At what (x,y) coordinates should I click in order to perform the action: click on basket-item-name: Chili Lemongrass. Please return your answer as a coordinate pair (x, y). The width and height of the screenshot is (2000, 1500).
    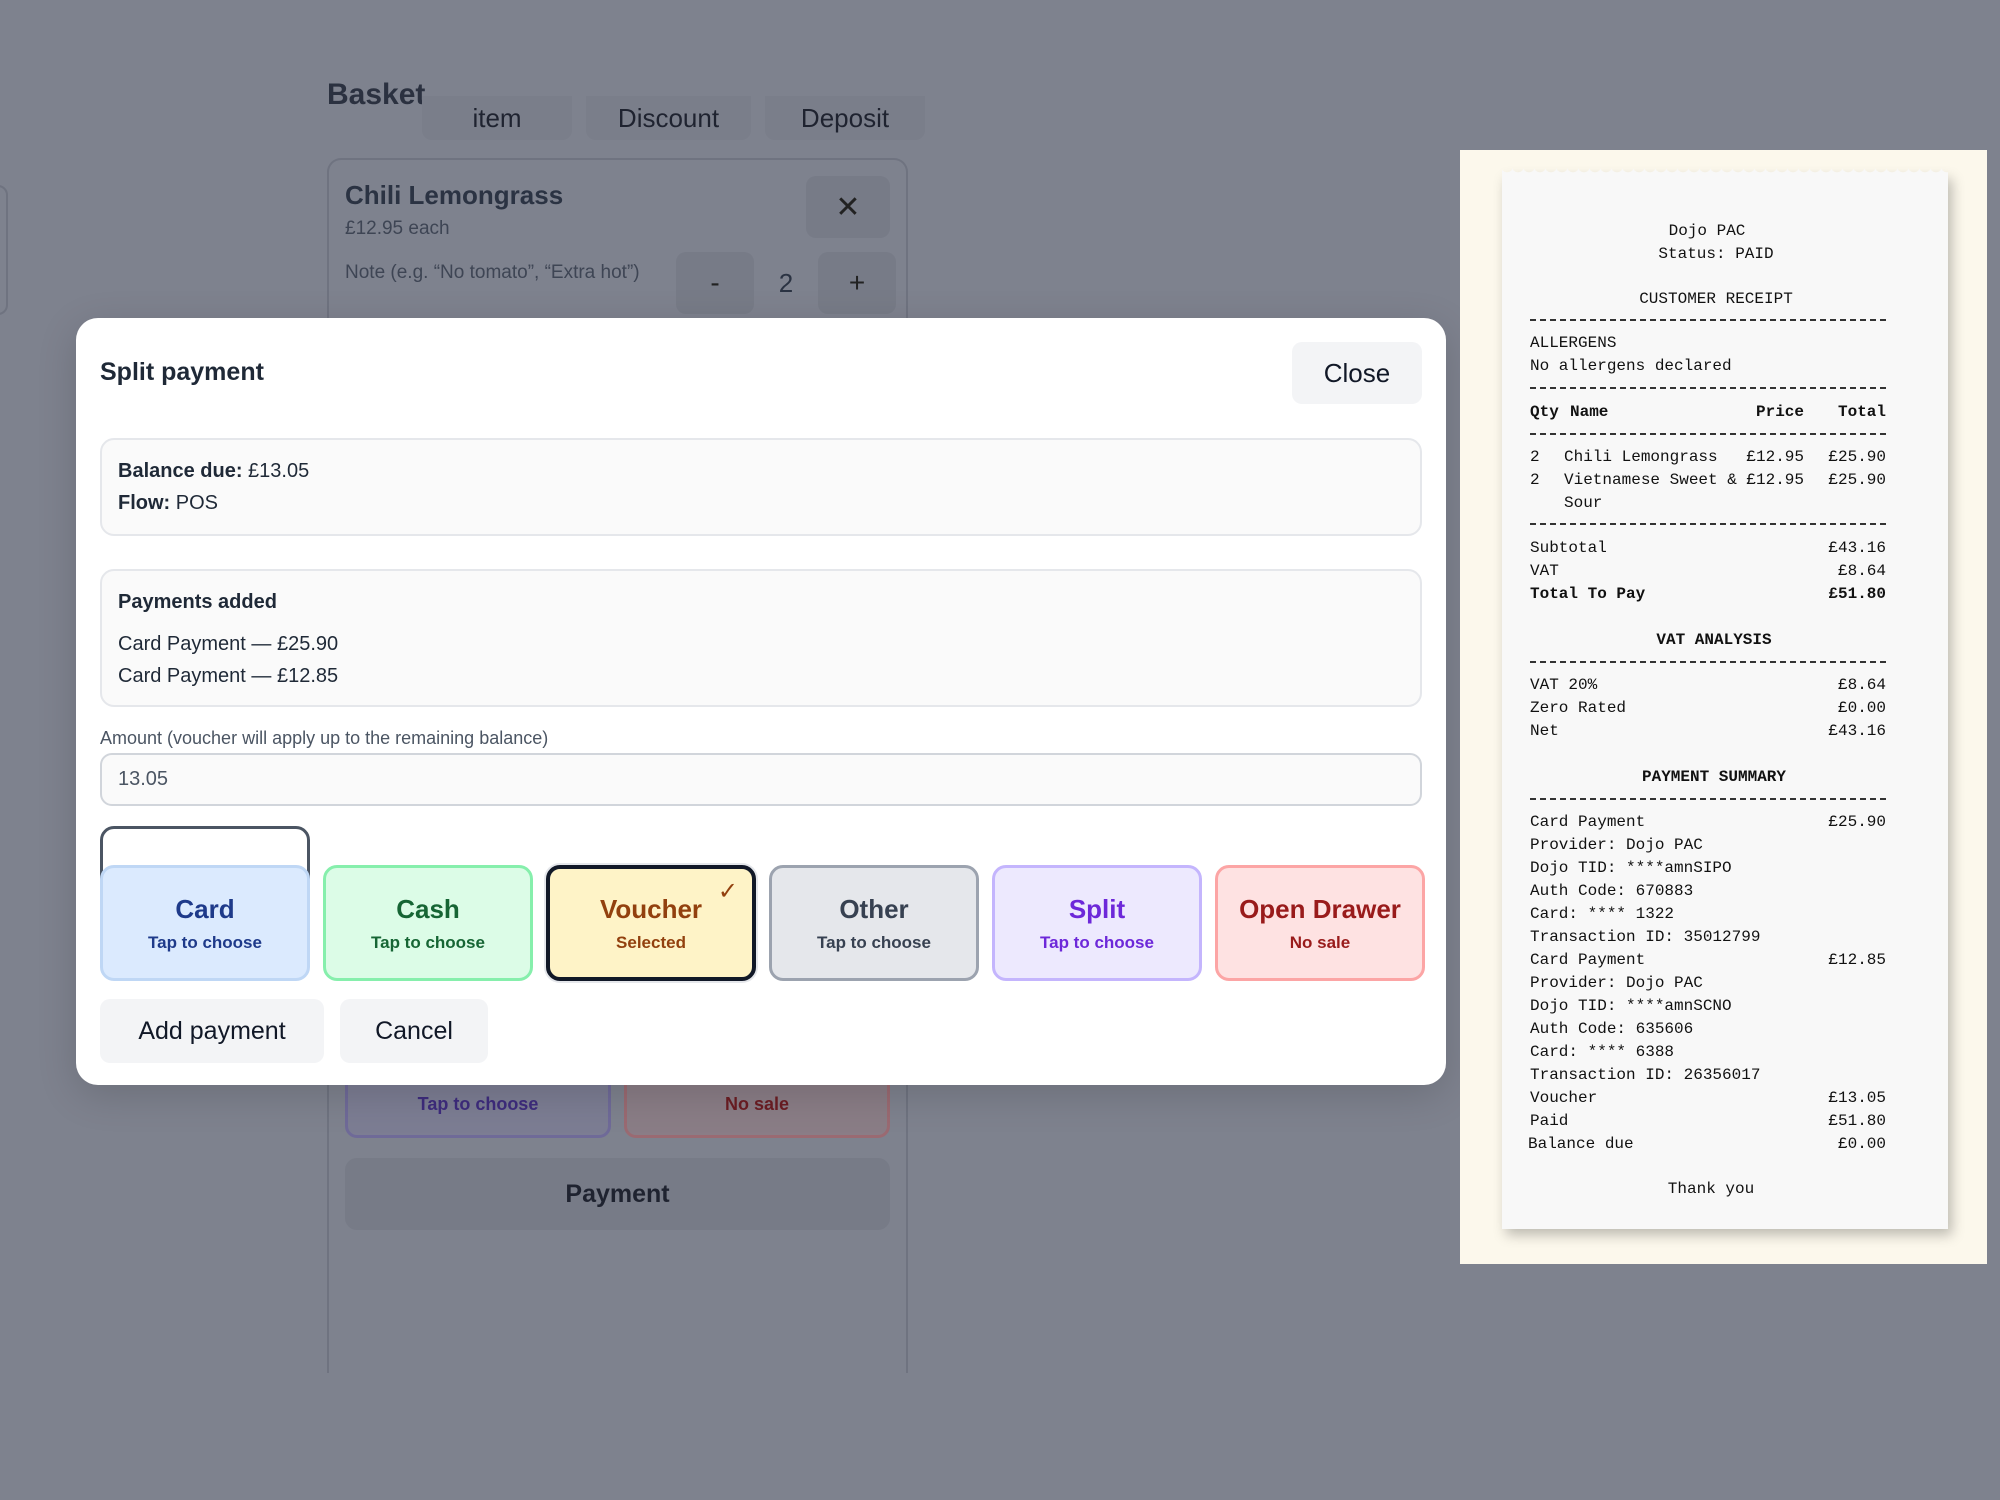
    Looking at the image, I should click on (454, 195).